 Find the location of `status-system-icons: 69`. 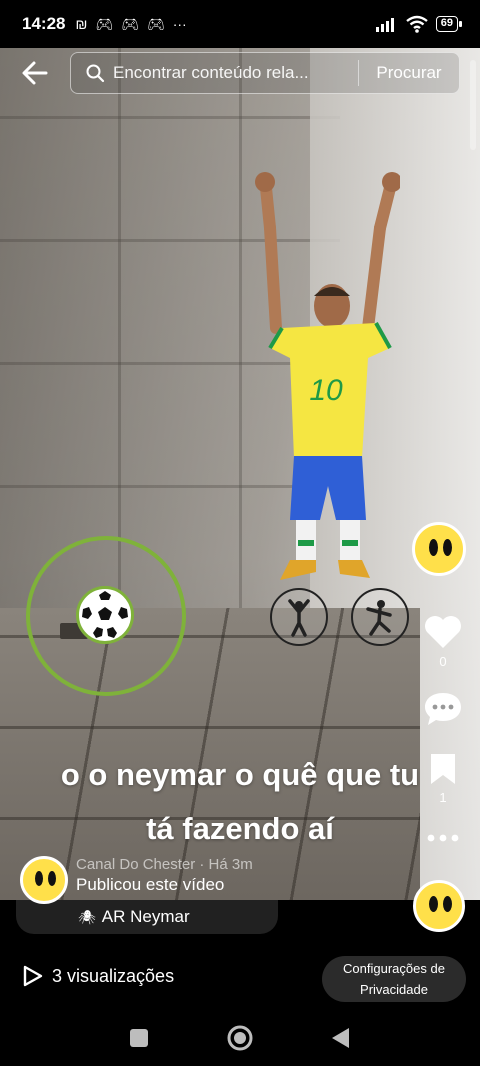

status-system-icons: 69 is located at coordinates (419, 24).